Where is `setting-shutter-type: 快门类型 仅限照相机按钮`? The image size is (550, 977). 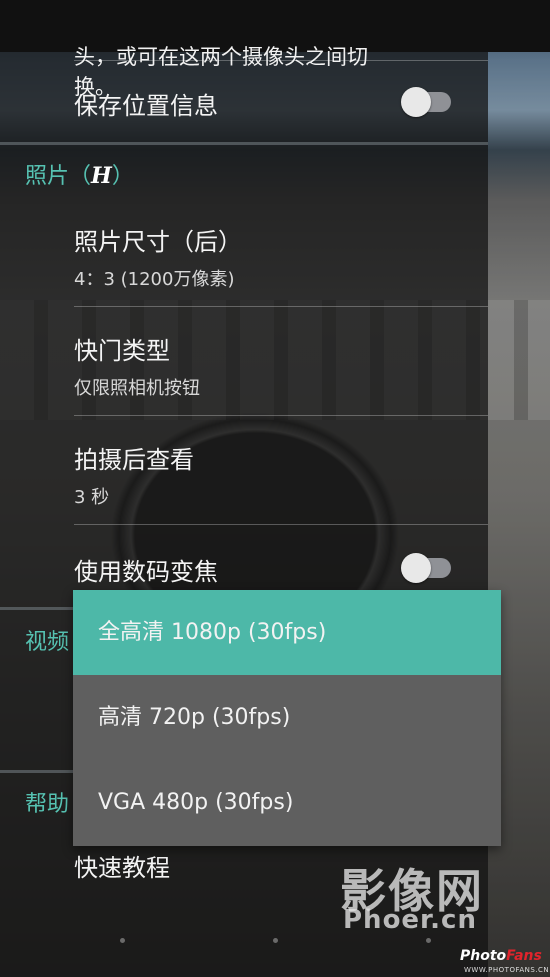 setting-shutter-type: 快门类型 仅限照相机按钮 is located at coordinates (281, 365).